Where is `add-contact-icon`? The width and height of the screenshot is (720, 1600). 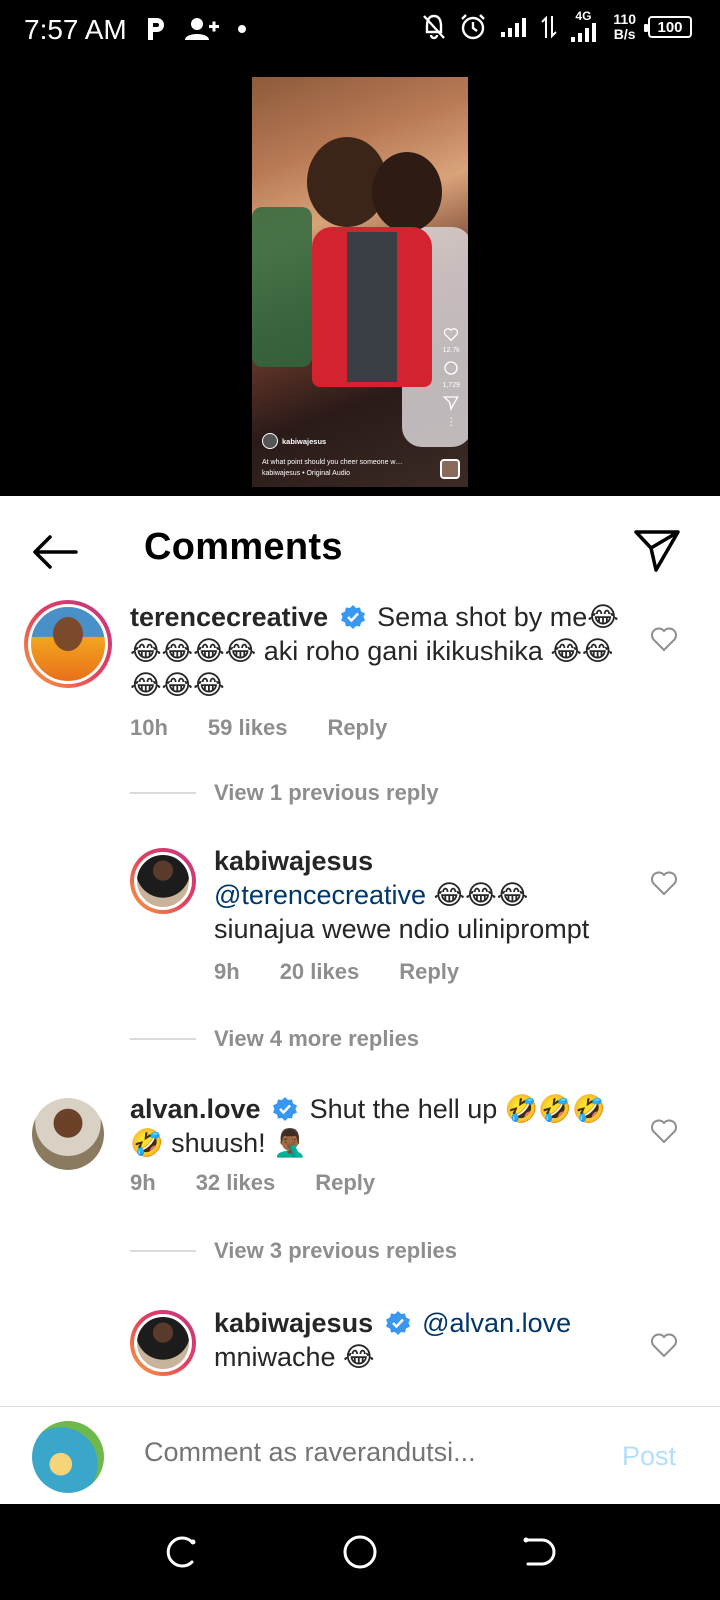
add-contact-icon is located at coordinates (202, 29).